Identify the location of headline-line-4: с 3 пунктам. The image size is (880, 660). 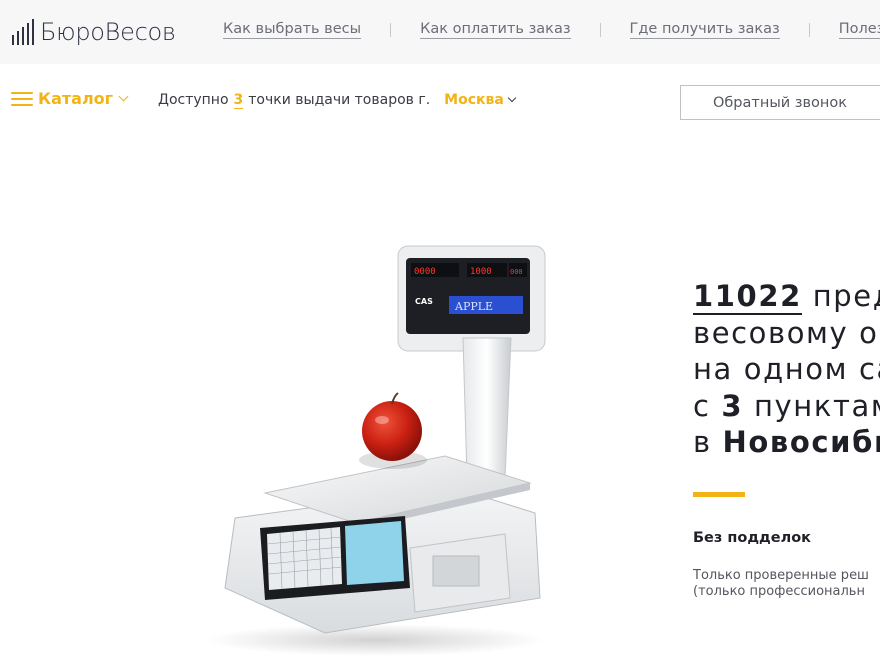
(786, 406).